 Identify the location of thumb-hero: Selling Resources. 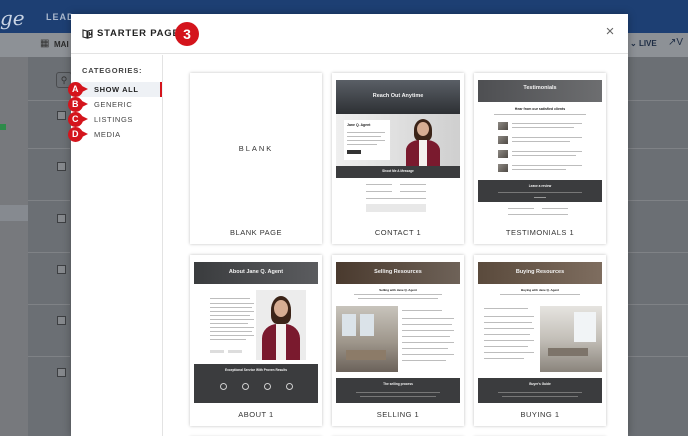
(398, 273).